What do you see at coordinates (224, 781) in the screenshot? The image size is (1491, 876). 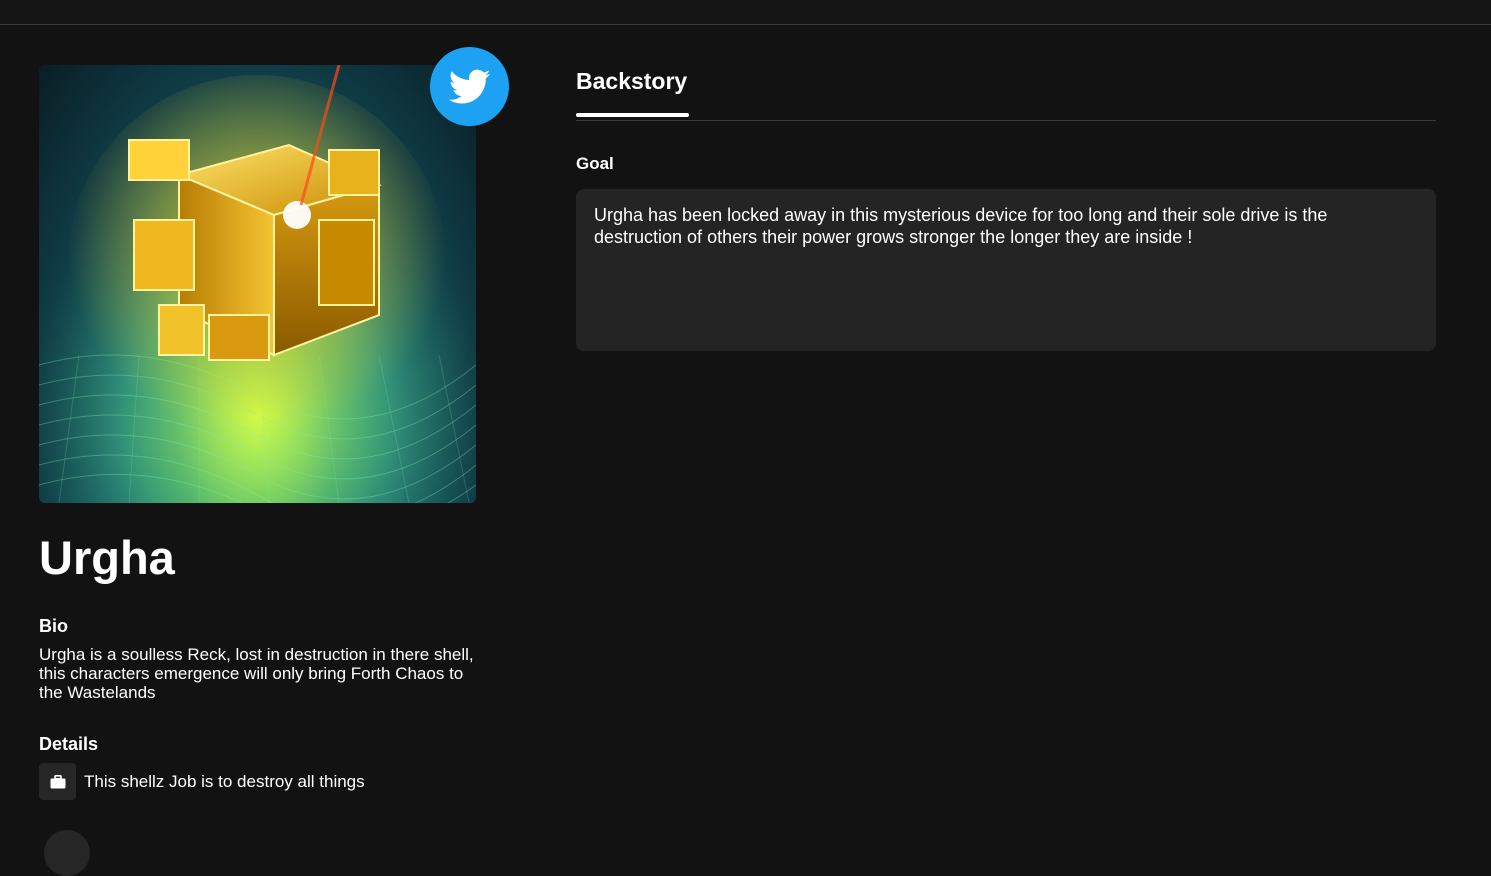 I see `detail-text: This shellz Job is to destroy all things` at bounding box center [224, 781].